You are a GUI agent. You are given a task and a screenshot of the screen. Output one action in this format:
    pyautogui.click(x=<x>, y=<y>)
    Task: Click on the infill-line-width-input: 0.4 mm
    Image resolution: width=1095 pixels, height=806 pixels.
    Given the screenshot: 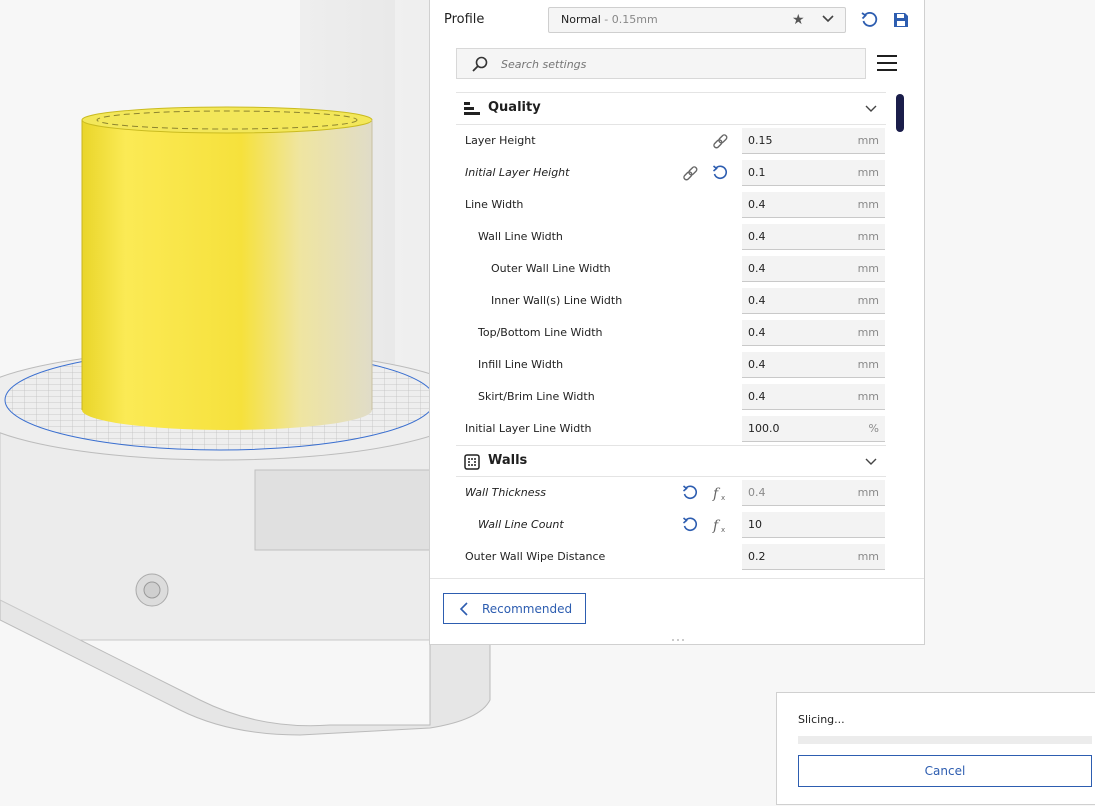 What is the action you would take?
    pyautogui.click(x=813, y=365)
    